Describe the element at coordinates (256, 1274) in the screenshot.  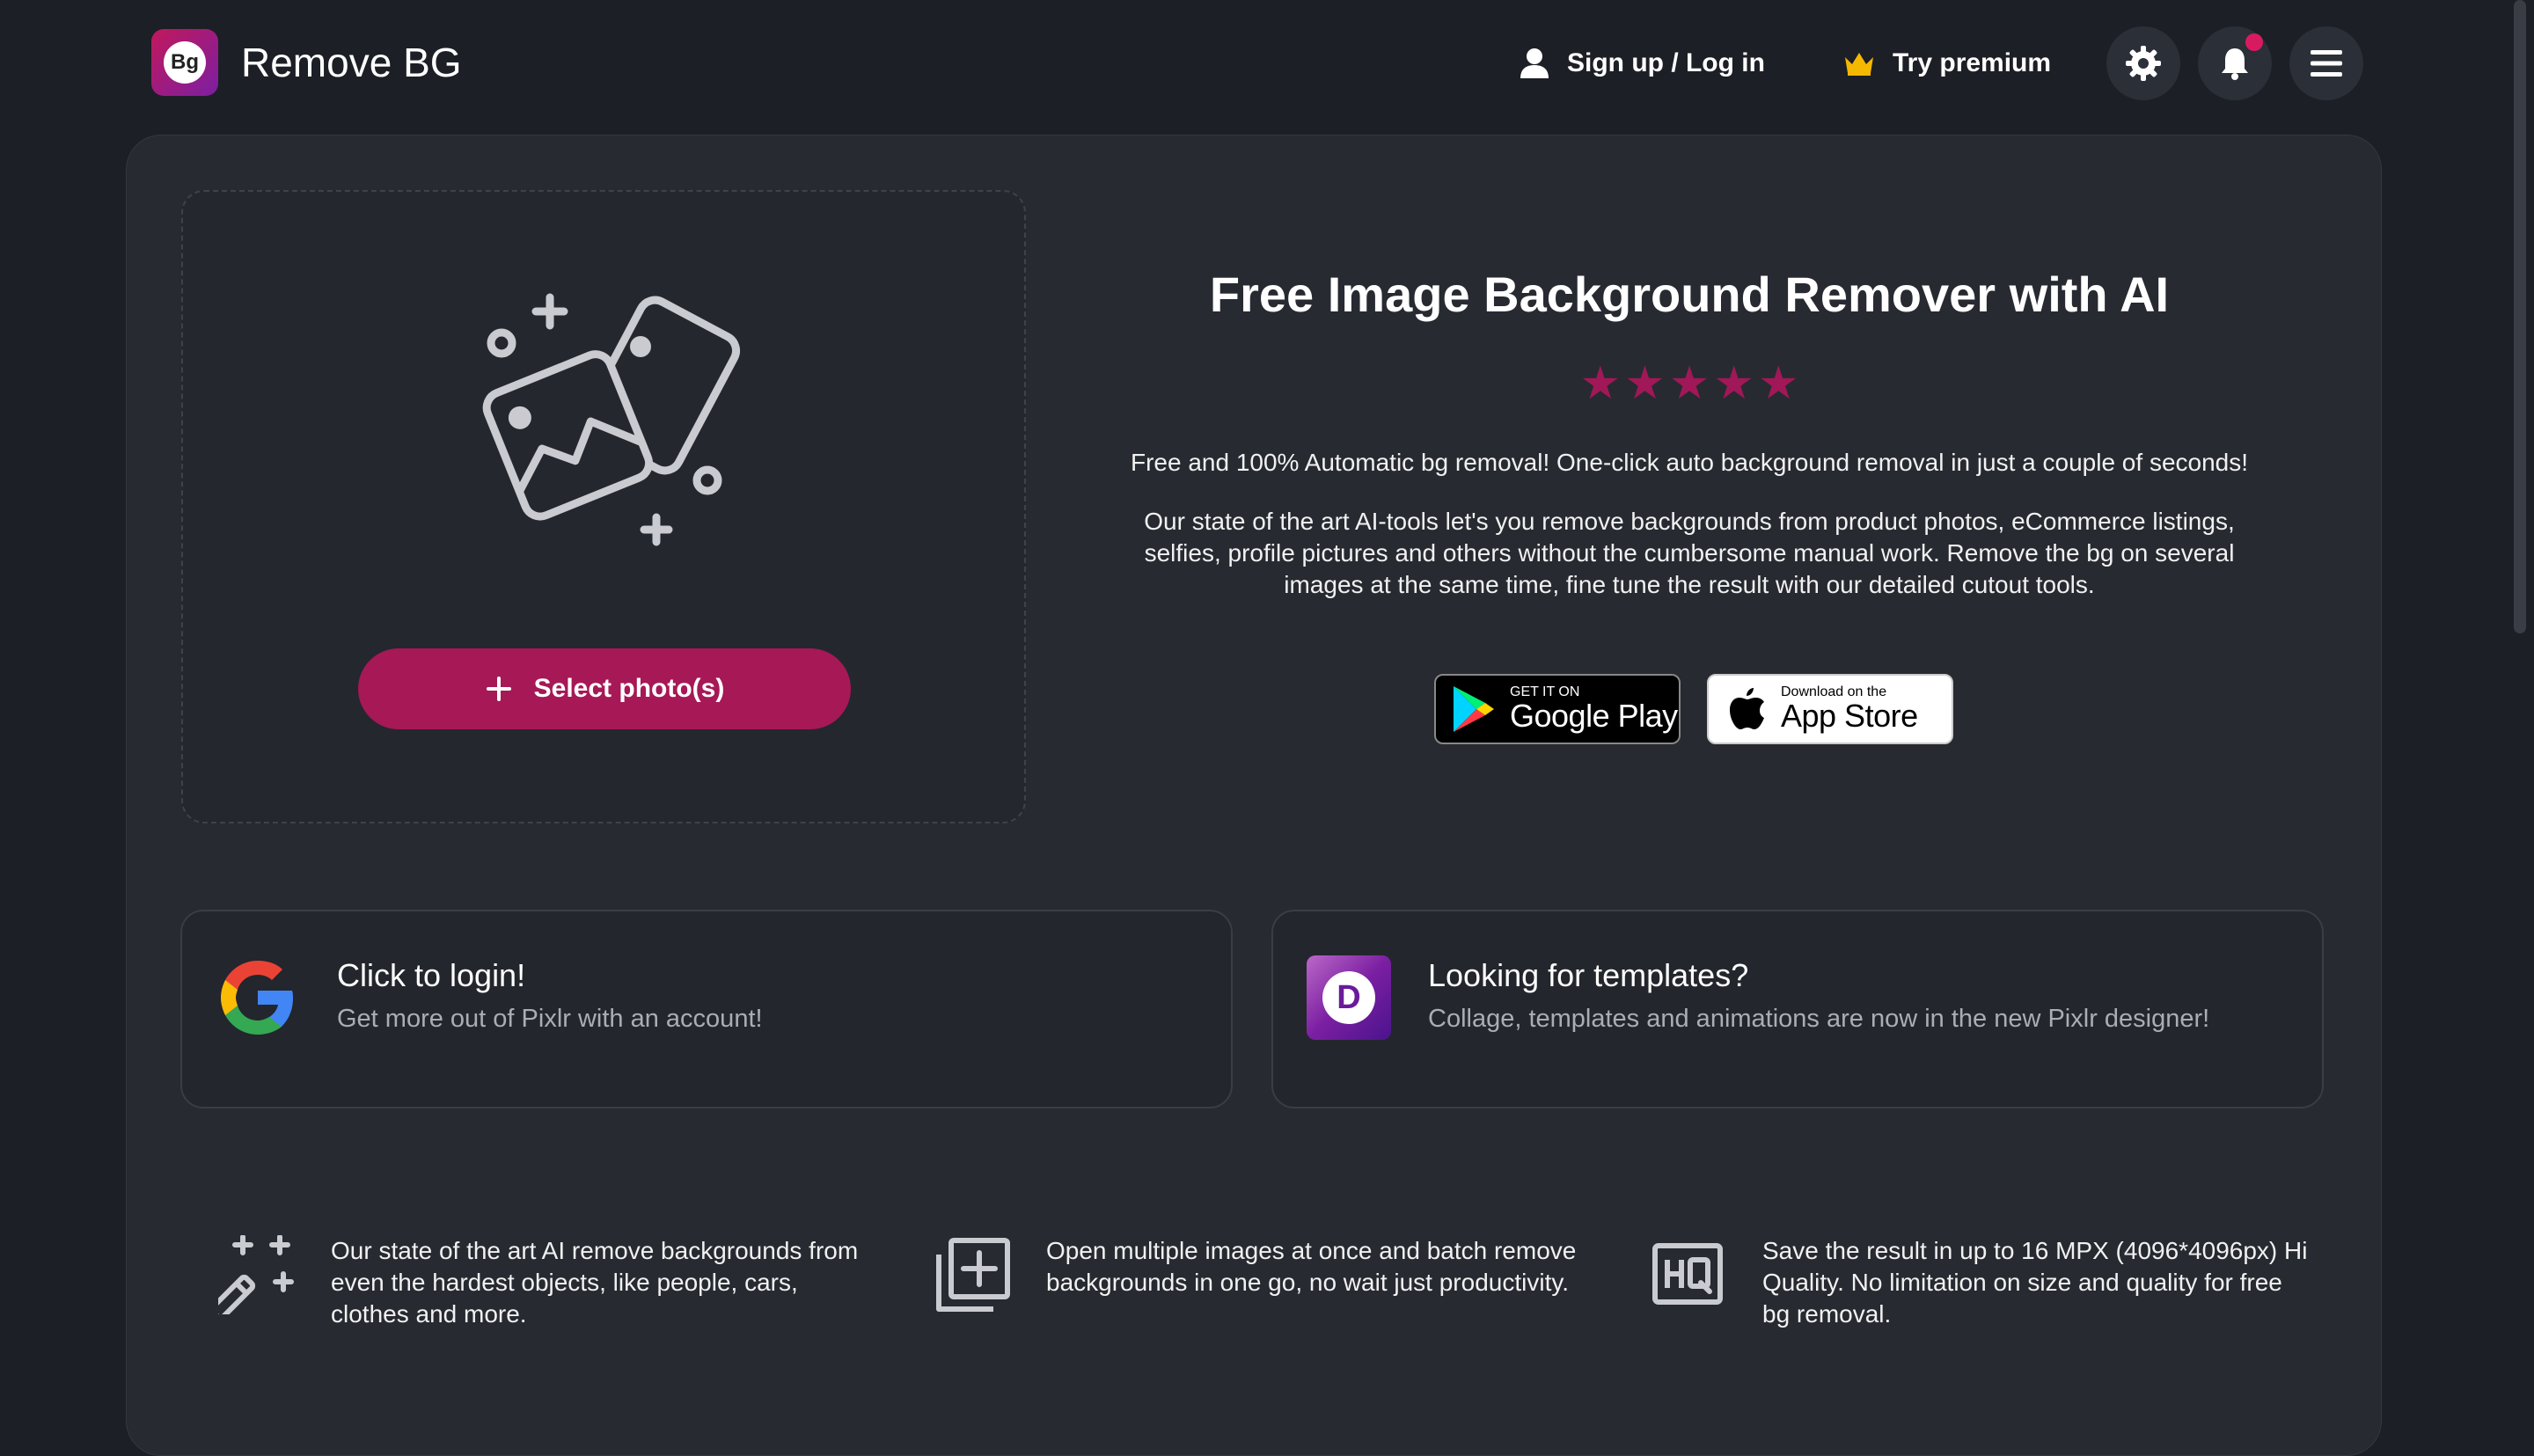
I see `magic-wand-icon` at that location.